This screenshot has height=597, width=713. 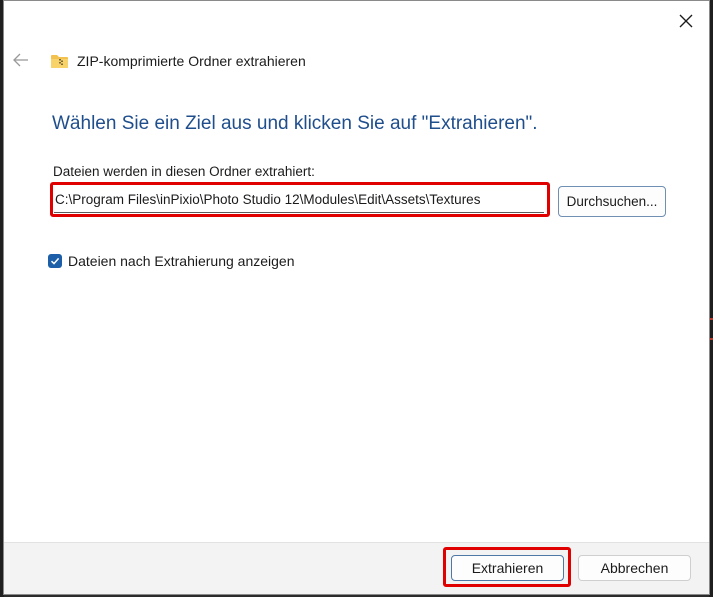 I want to click on close-button, so click(x=686, y=21).